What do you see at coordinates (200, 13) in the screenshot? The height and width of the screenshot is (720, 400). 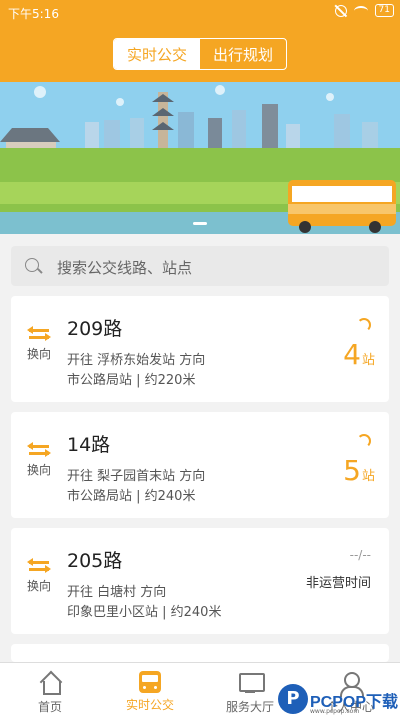 I see `status-bar: 下午5:16 71` at bounding box center [200, 13].